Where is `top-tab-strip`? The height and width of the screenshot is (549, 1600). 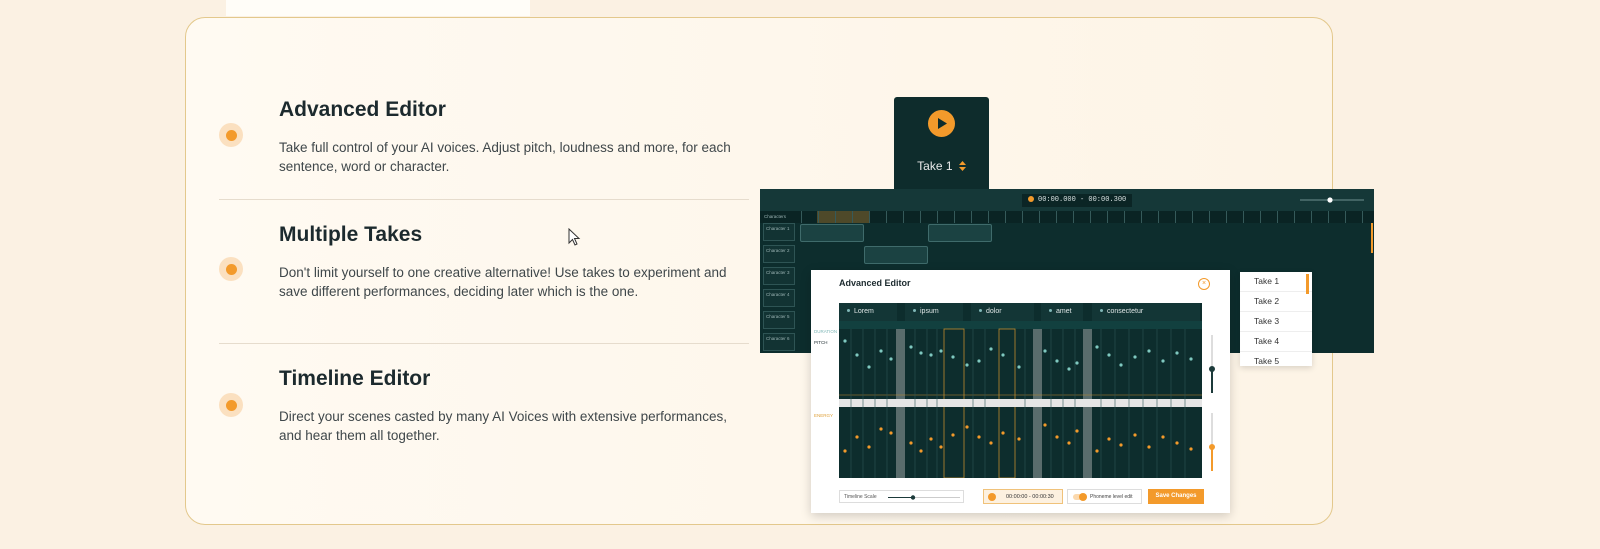
top-tab-strip is located at coordinates (378, 8).